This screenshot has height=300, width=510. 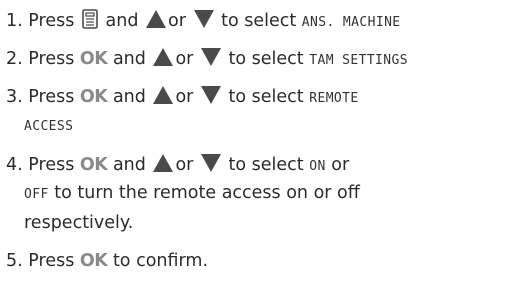 I want to click on step-3-continuation: ACCESS, so click(x=48, y=126).